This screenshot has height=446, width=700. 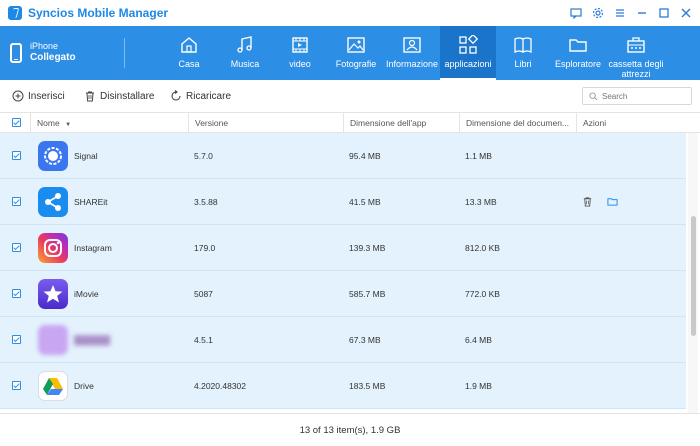 What do you see at coordinates (68, 125) in the screenshot?
I see `sort-down-icon: ▼` at bounding box center [68, 125].